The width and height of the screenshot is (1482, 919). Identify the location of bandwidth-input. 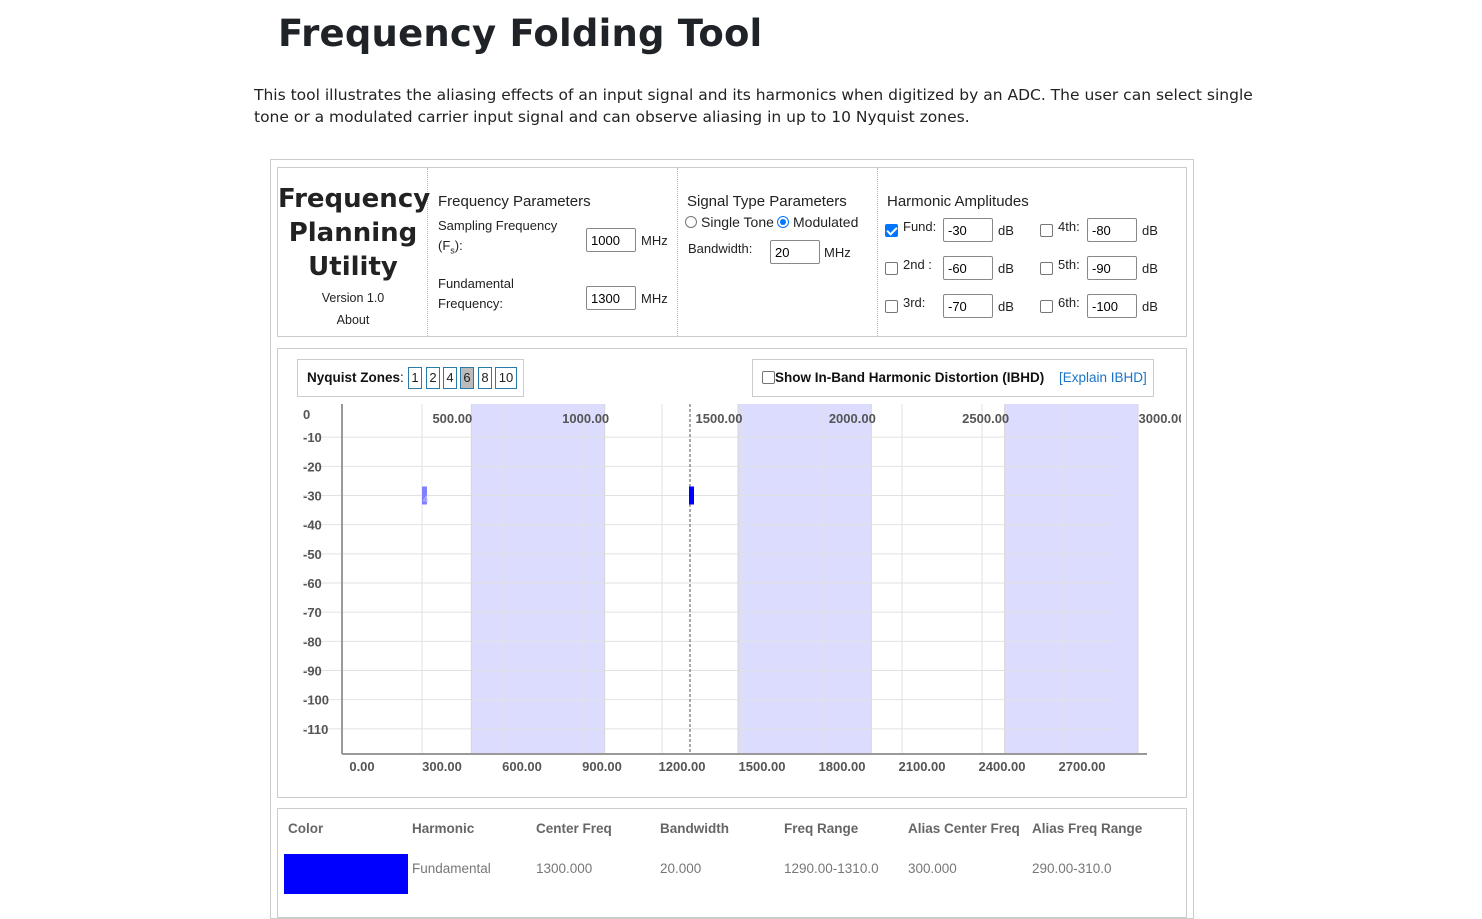
(795, 252).